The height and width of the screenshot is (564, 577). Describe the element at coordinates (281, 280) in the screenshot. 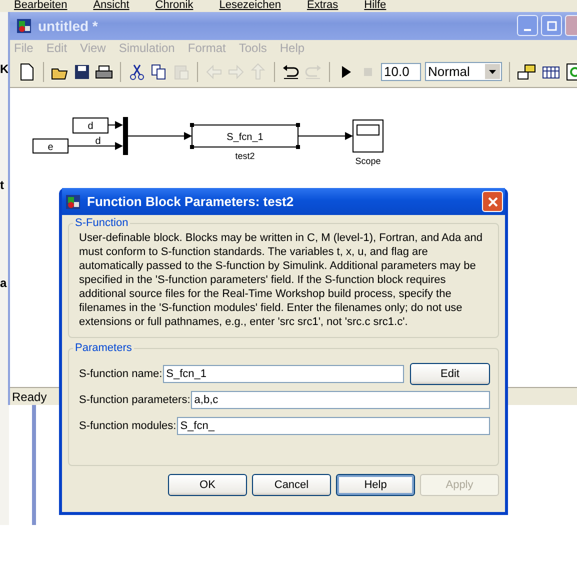

I see `description-text: User-definable block. Blocks may be written in C, M (level-1), Fortran, and Ada and must conform to S-function standards. The variables t, x, u, and flag are automatically passed to the S-function by Simulink. Additional parameters may be specified in the 'S-function parameters' field. If the S-function block requires additional source files for the Real-Time Workshop build process, specify the filenames in the 'S-function modules' field. Enter the filenames only; do not use extensions or full pathnames, e.g., enter 'src src1', not 'src.c src1.c'.` at that location.